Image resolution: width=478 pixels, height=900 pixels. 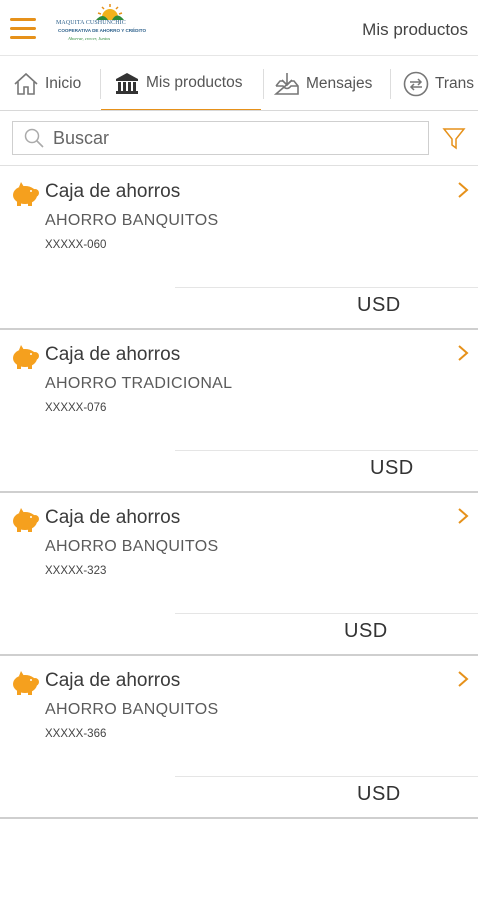 What do you see at coordinates (454, 138) in the screenshot?
I see `filter-icon` at bounding box center [454, 138].